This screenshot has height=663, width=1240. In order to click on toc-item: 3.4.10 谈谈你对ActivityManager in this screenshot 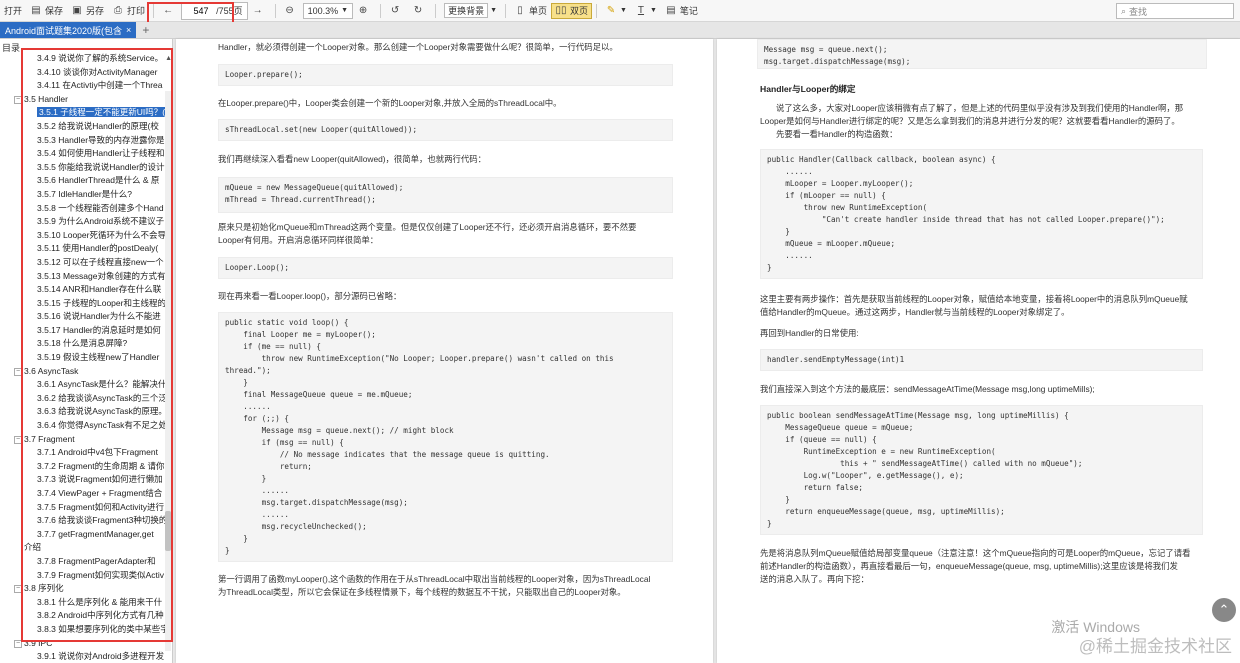, I will do `click(86, 73)`.